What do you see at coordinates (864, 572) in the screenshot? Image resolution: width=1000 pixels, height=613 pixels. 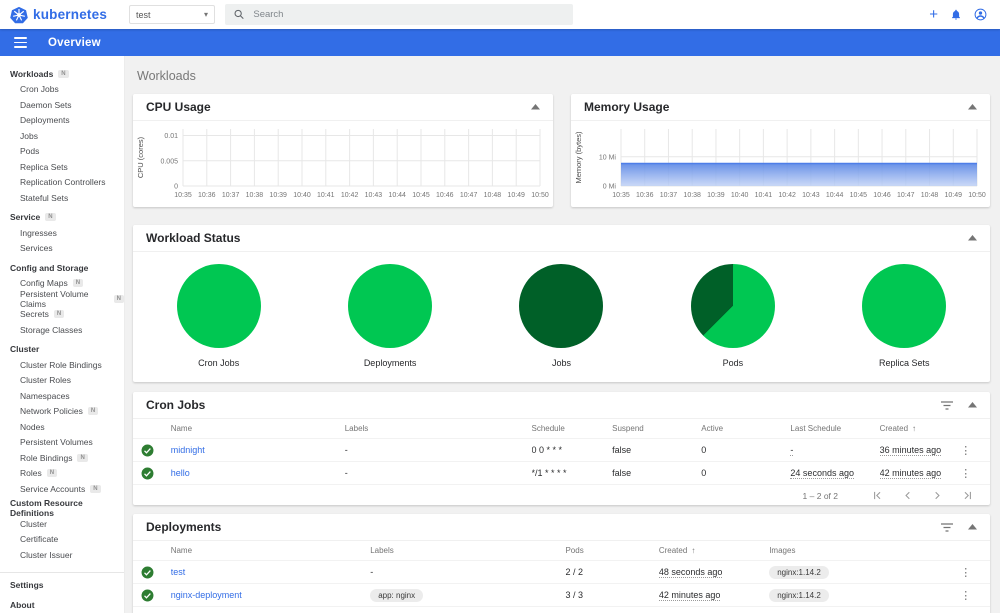 I see `row-cell-chip: nginx:1.14.2` at bounding box center [864, 572].